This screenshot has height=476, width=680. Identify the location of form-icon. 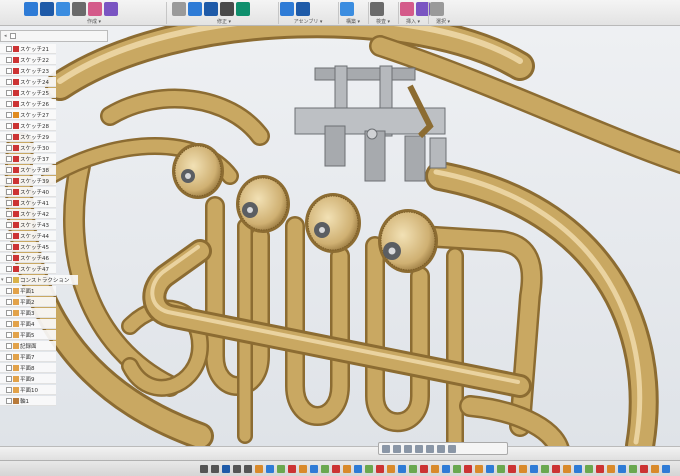
(111, 9).